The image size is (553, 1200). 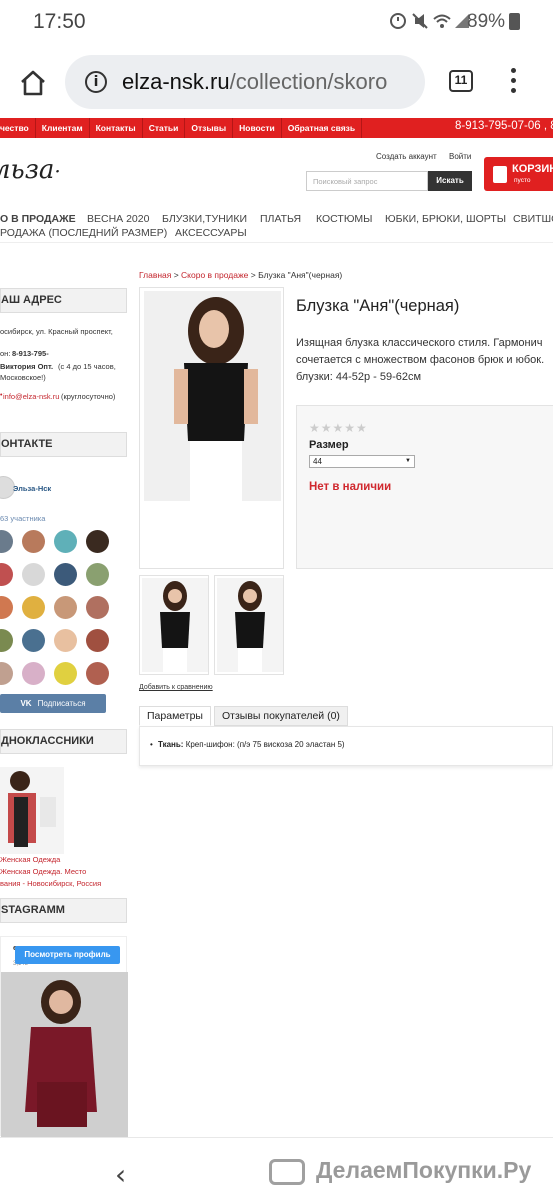 What do you see at coordinates (287, 1172) in the screenshot?
I see `watermark-logo-icon` at bounding box center [287, 1172].